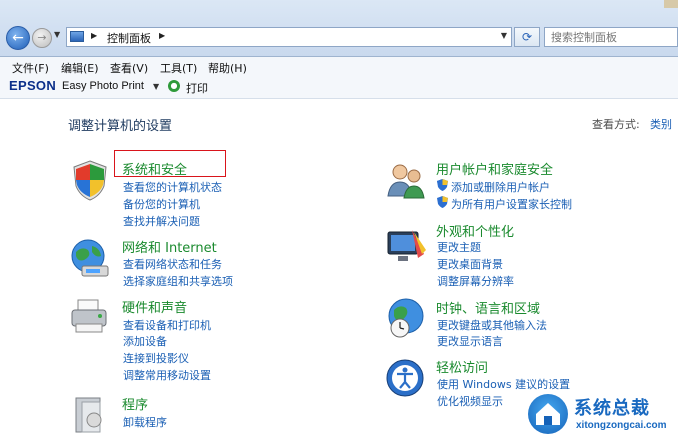 The width and height of the screenshot is (678, 437). What do you see at coordinates (470, 264) in the screenshot?
I see `link-desktop-background: 更改桌面背景` at bounding box center [470, 264].